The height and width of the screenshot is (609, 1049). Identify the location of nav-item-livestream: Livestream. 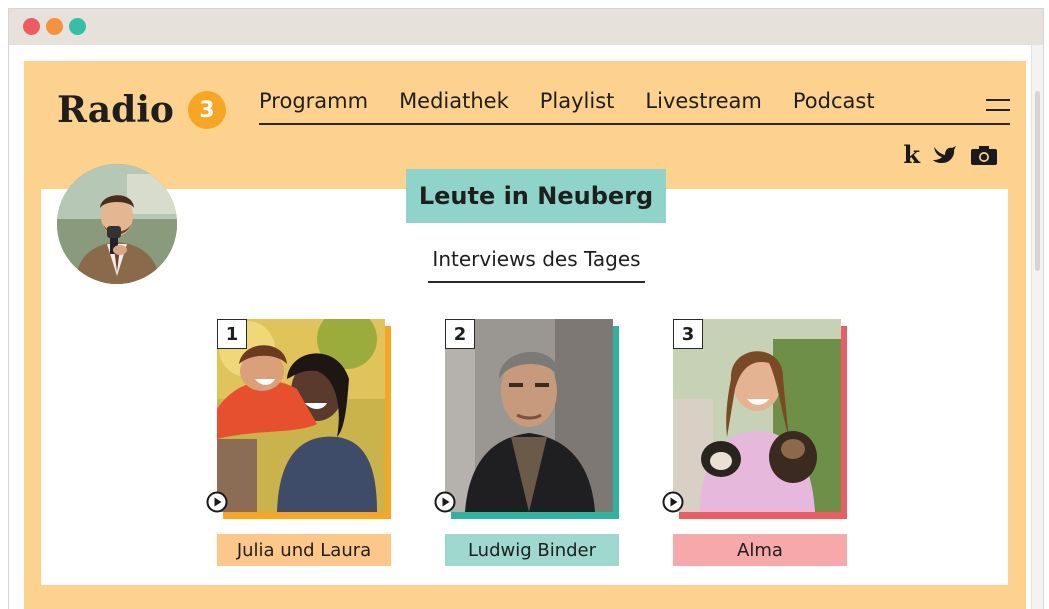
(703, 101).